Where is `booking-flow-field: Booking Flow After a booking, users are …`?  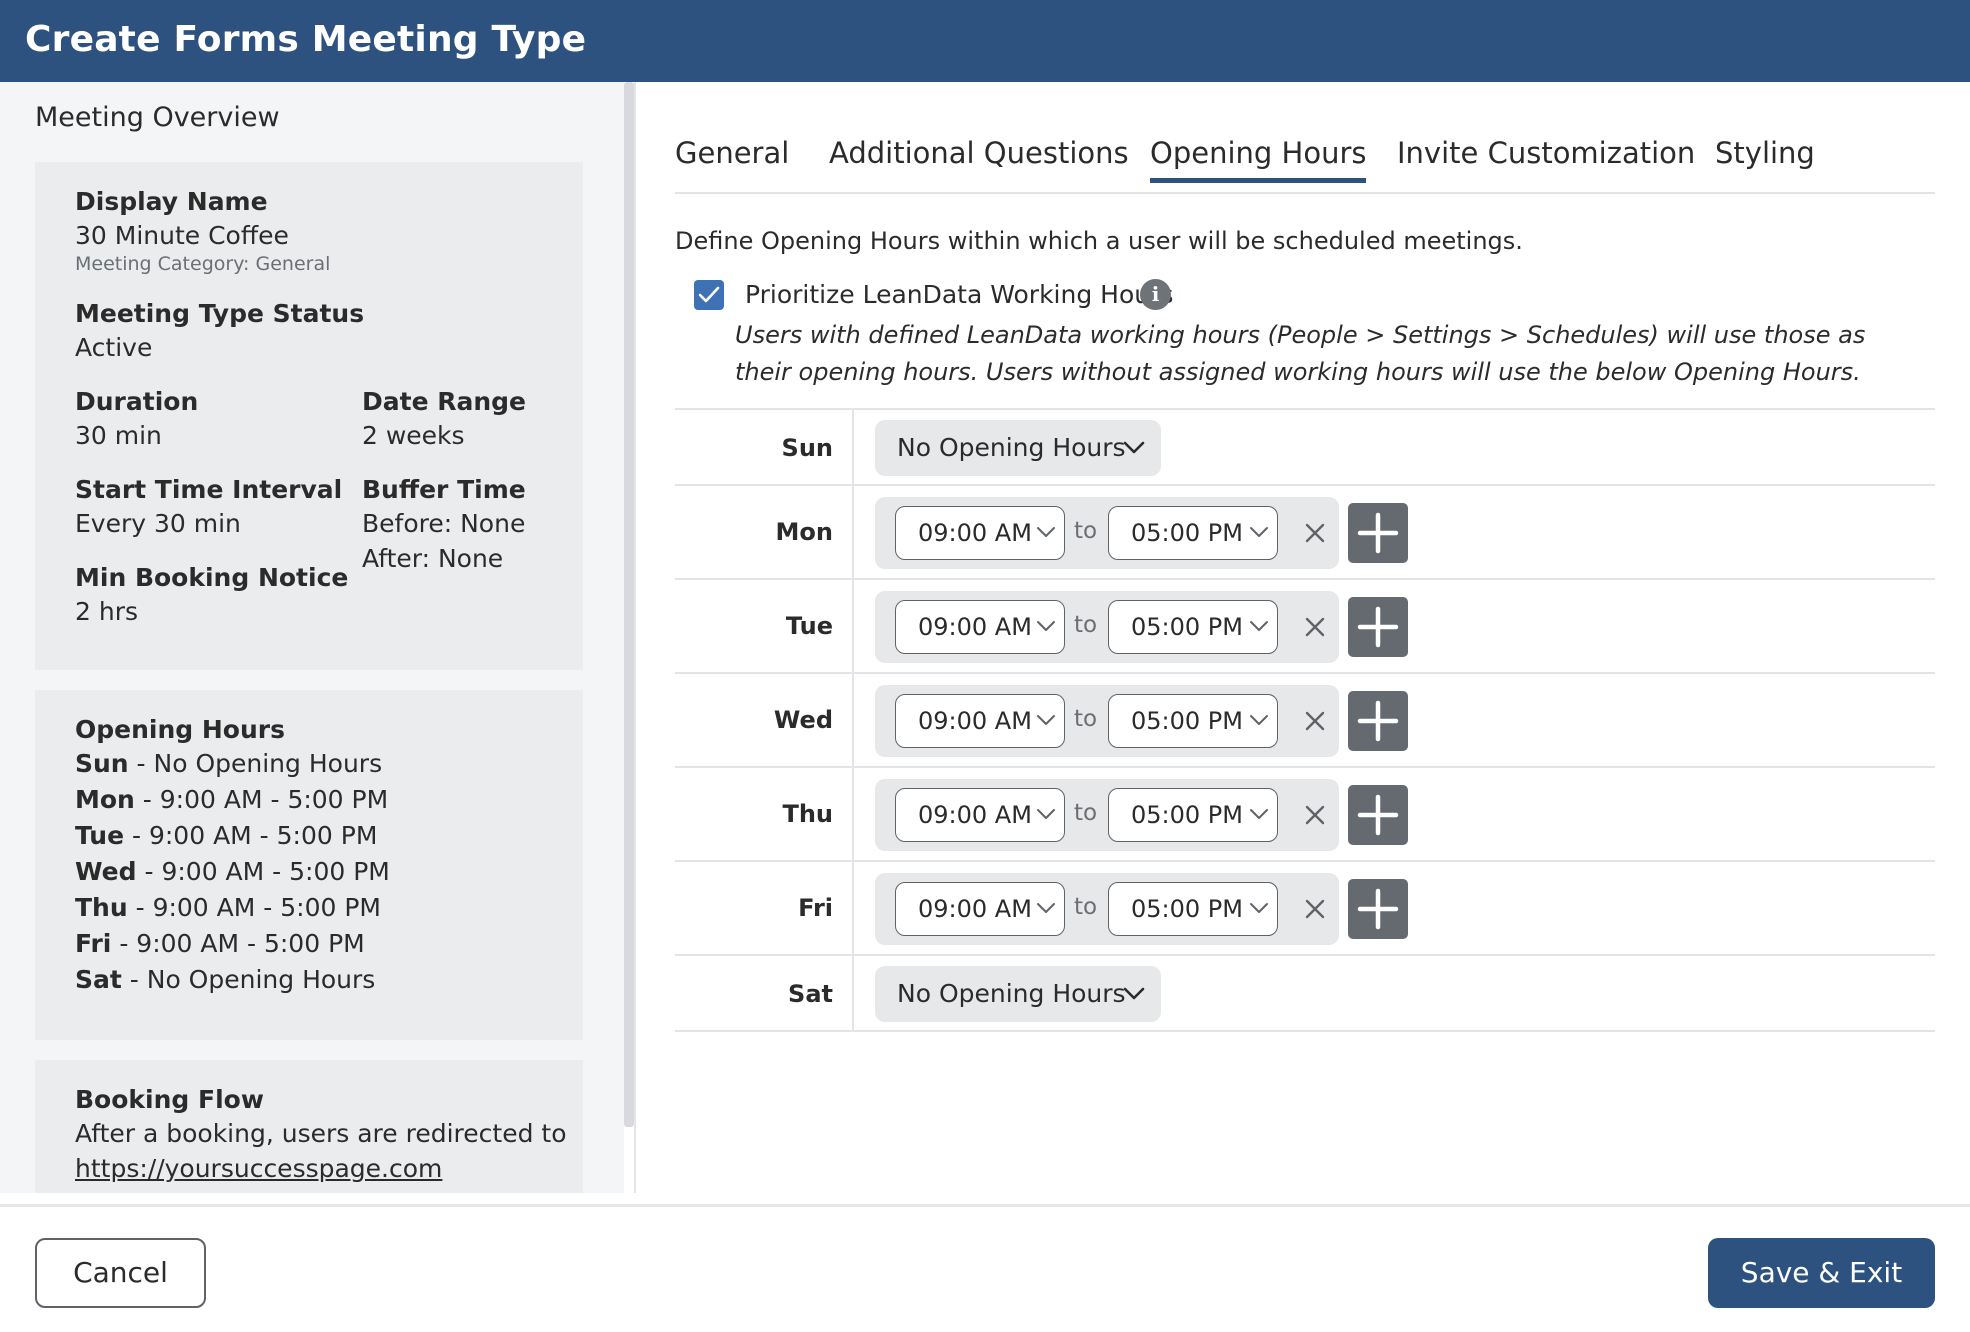
booking-flow-field: Booking Flow After a booking, users are … is located at coordinates (321, 1135).